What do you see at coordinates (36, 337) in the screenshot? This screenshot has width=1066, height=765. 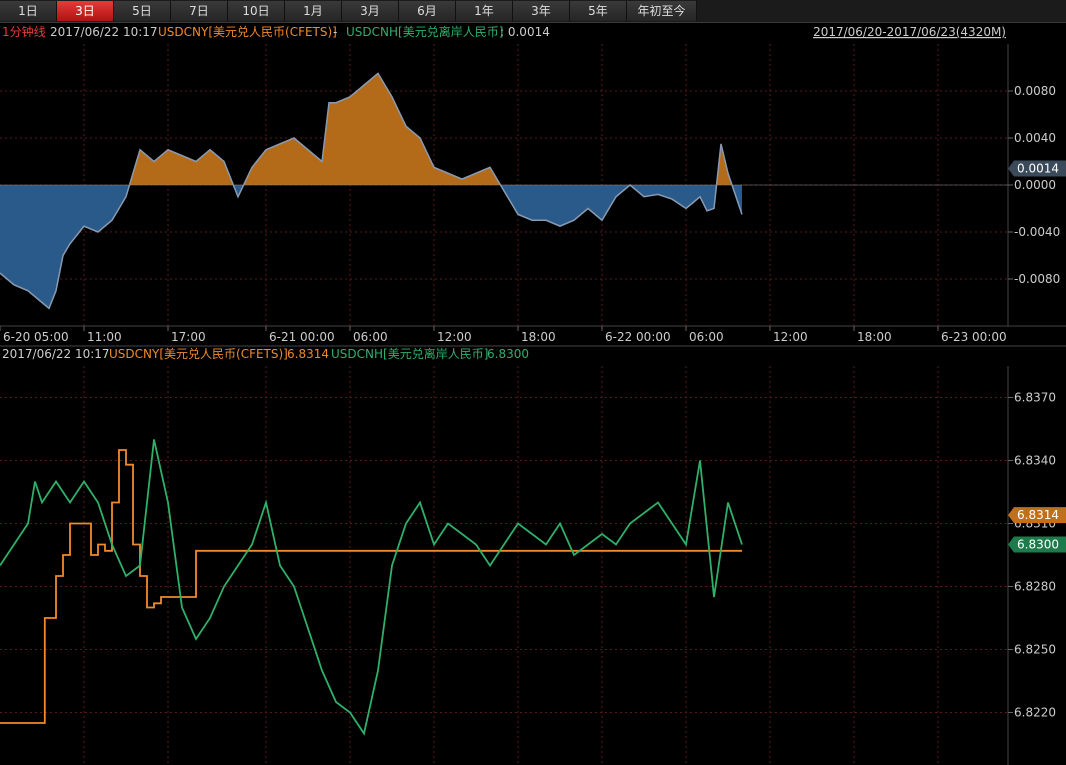 I see `x-tick-label: 6-20 05:00` at bounding box center [36, 337].